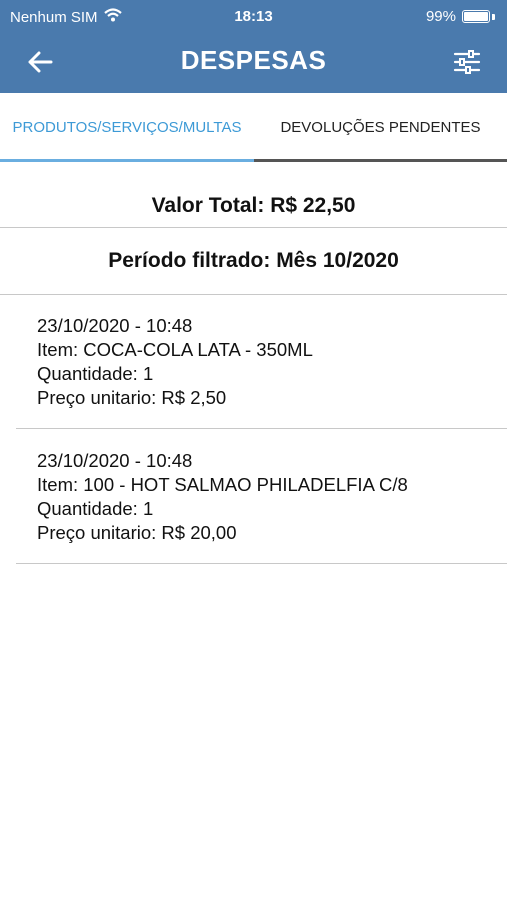  I want to click on entry-price: Preço unitario: R$ 20,00, so click(137, 532).